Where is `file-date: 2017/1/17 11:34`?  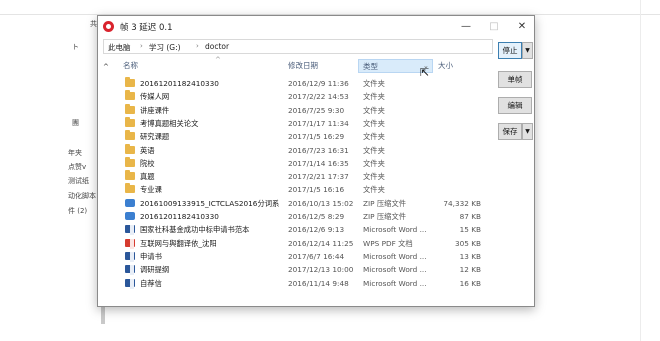 file-date: 2017/1/17 11:34 is located at coordinates (318, 123).